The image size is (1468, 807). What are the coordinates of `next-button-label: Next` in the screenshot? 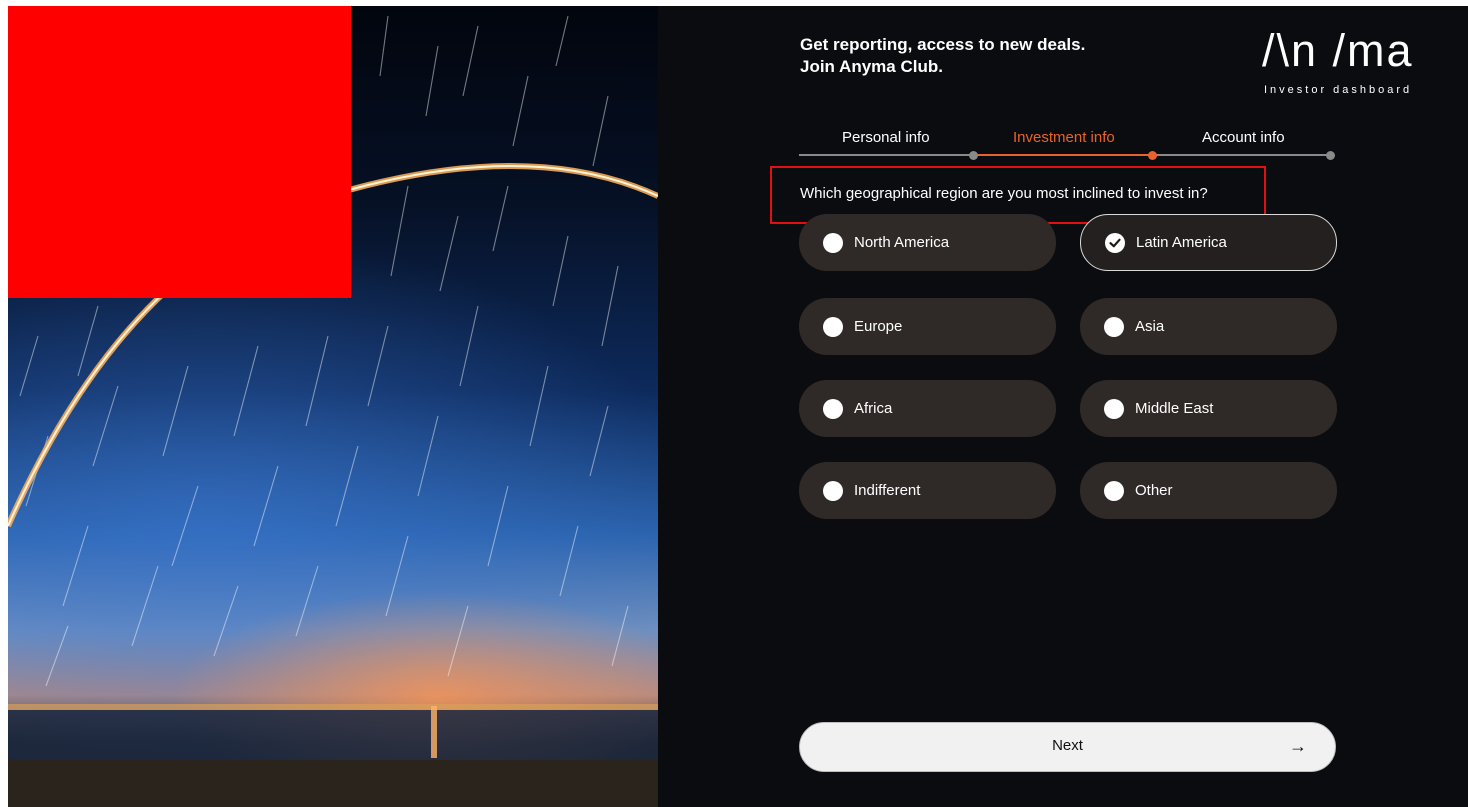 It's located at (1067, 745).